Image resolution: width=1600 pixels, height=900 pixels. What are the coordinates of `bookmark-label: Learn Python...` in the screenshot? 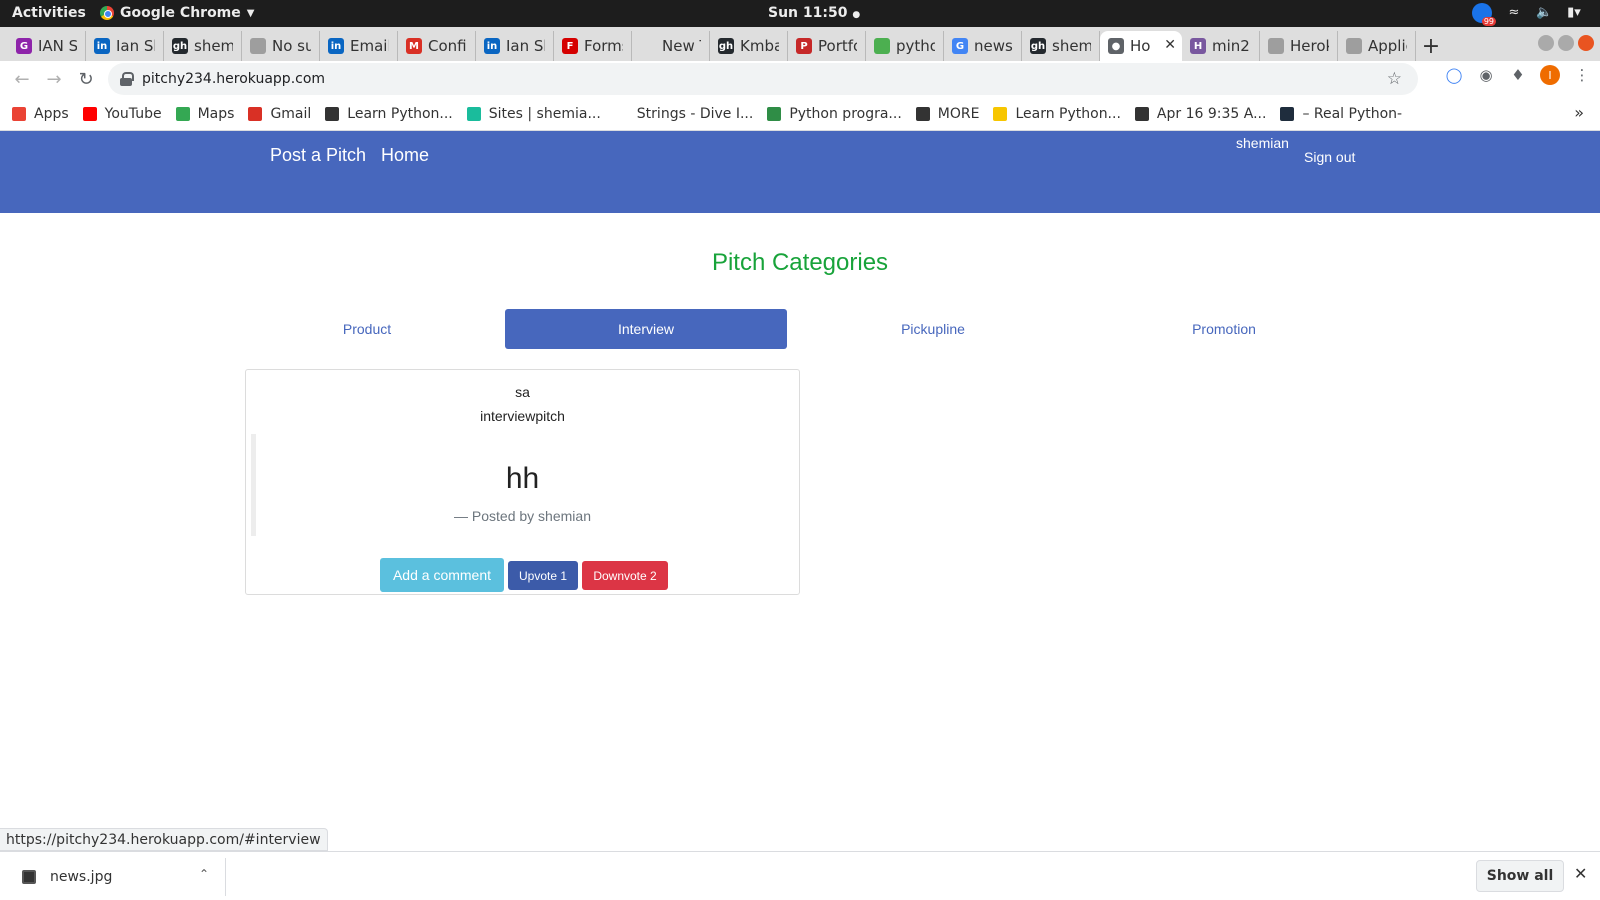 It's located at (1068, 113).